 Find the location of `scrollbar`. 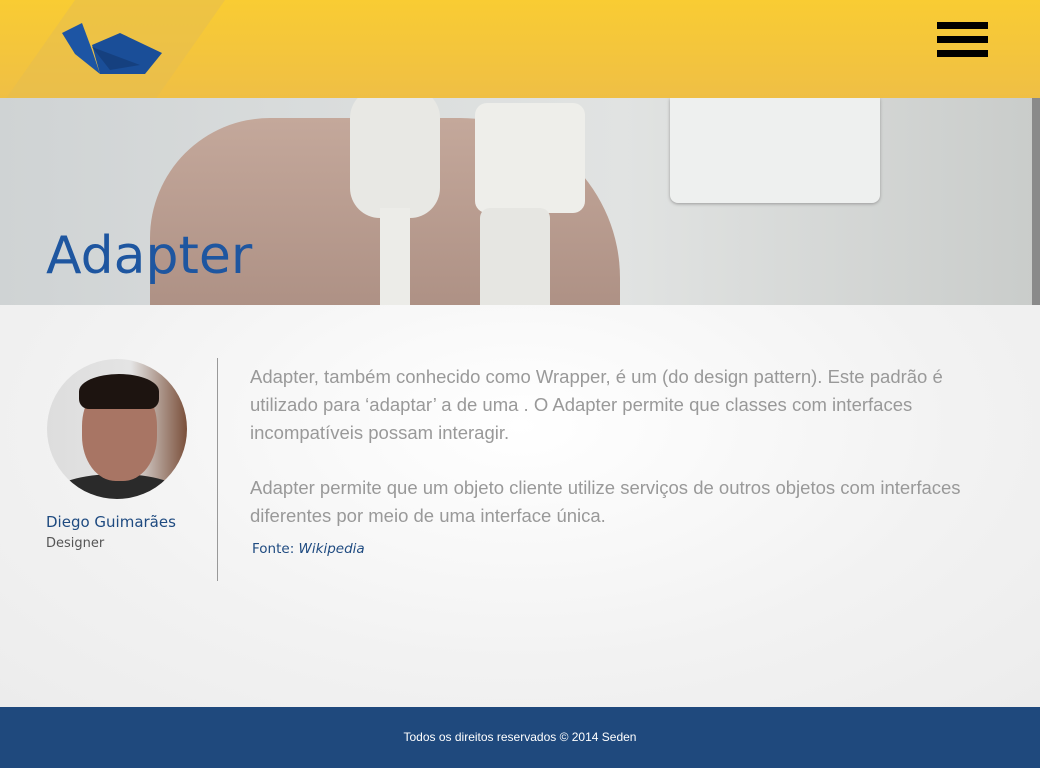

scrollbar is located at coordinates (1036, 201).